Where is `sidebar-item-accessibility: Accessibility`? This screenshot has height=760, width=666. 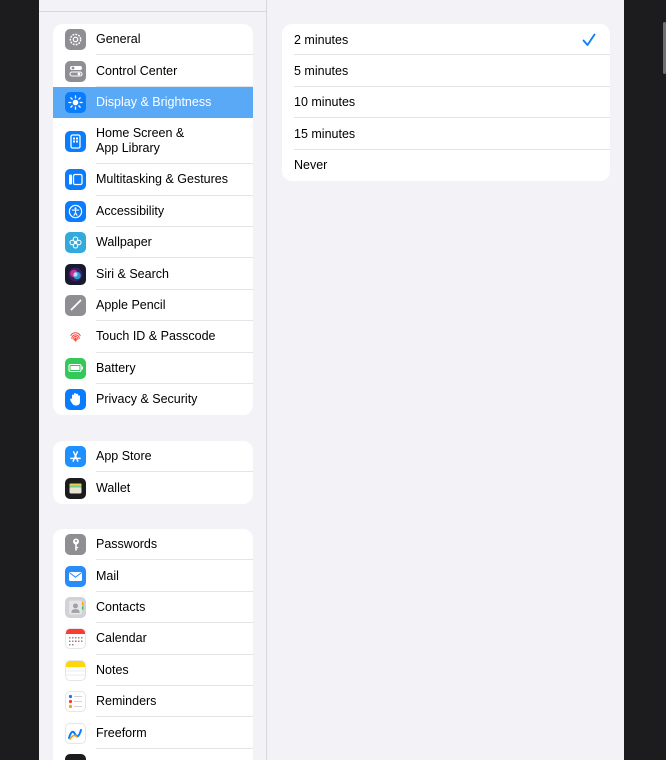
sidebar-item-accessibility: Accessibility is located at coordinates (153, 211).